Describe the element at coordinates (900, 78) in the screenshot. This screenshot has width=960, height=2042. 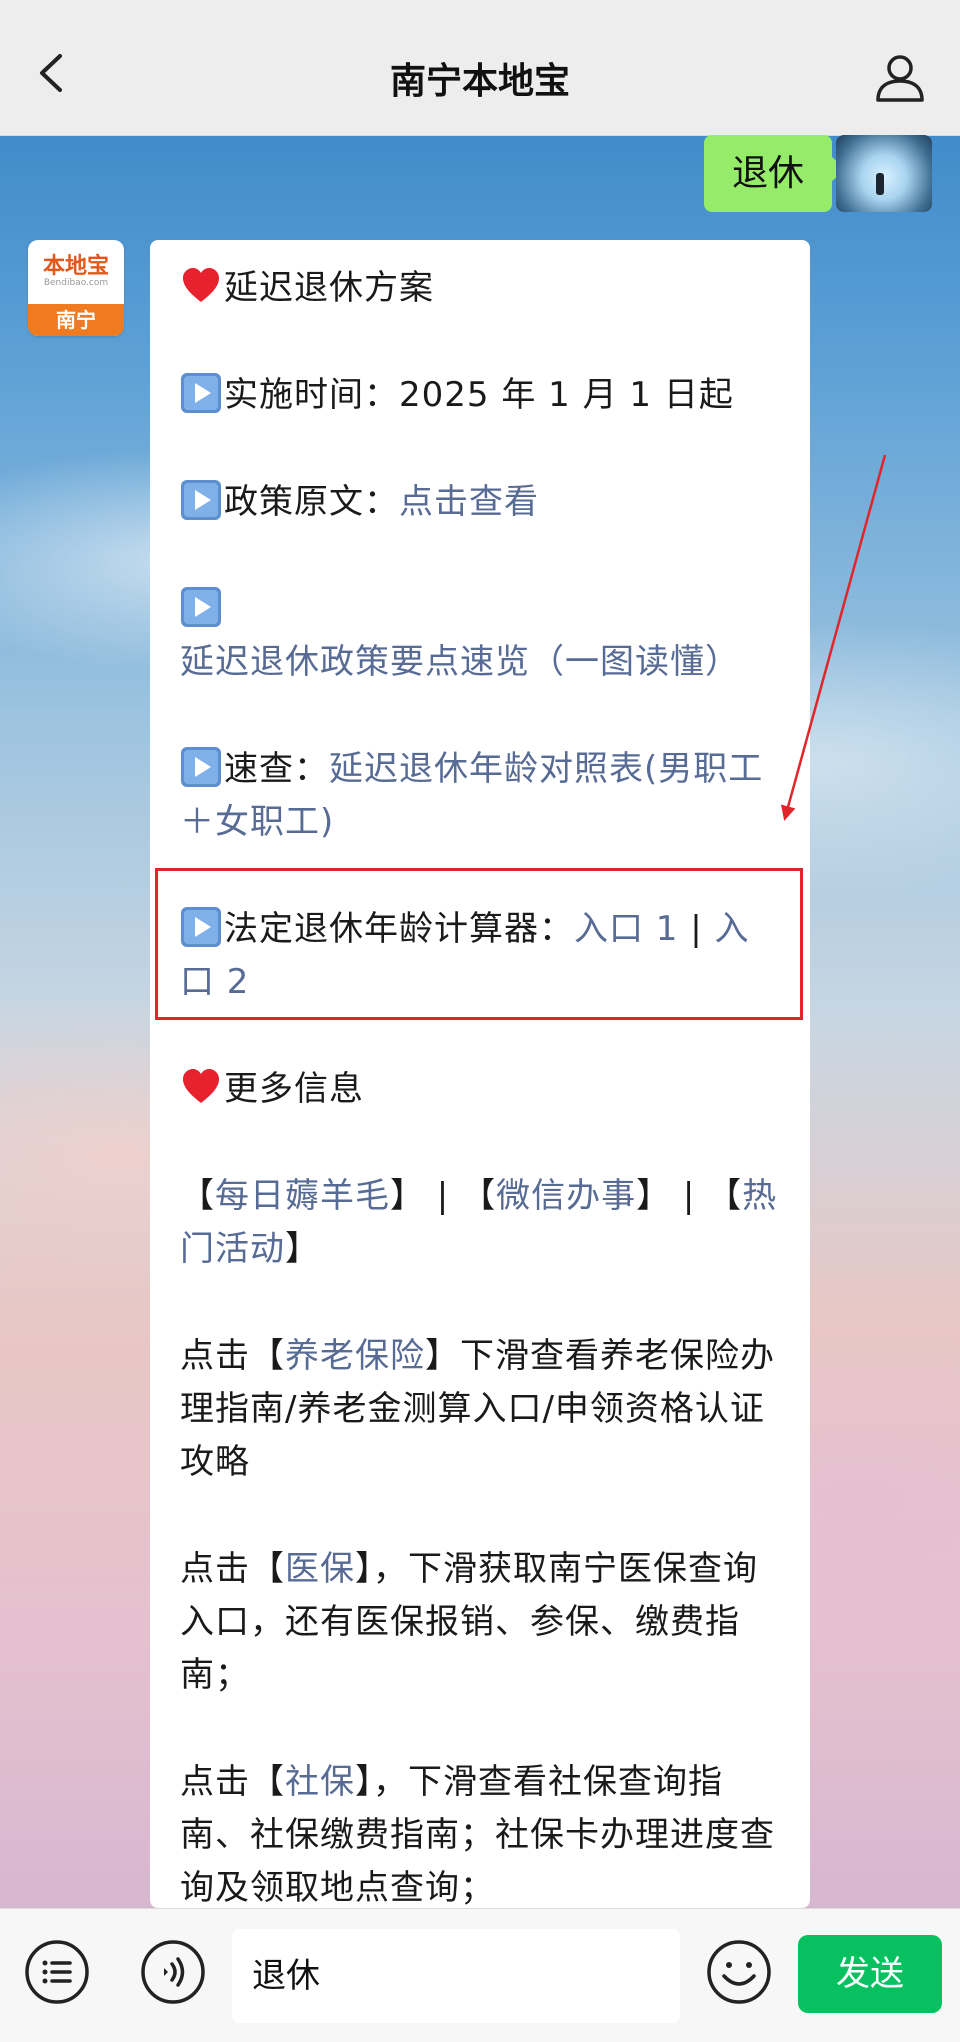
I see `person-icon` at that location.